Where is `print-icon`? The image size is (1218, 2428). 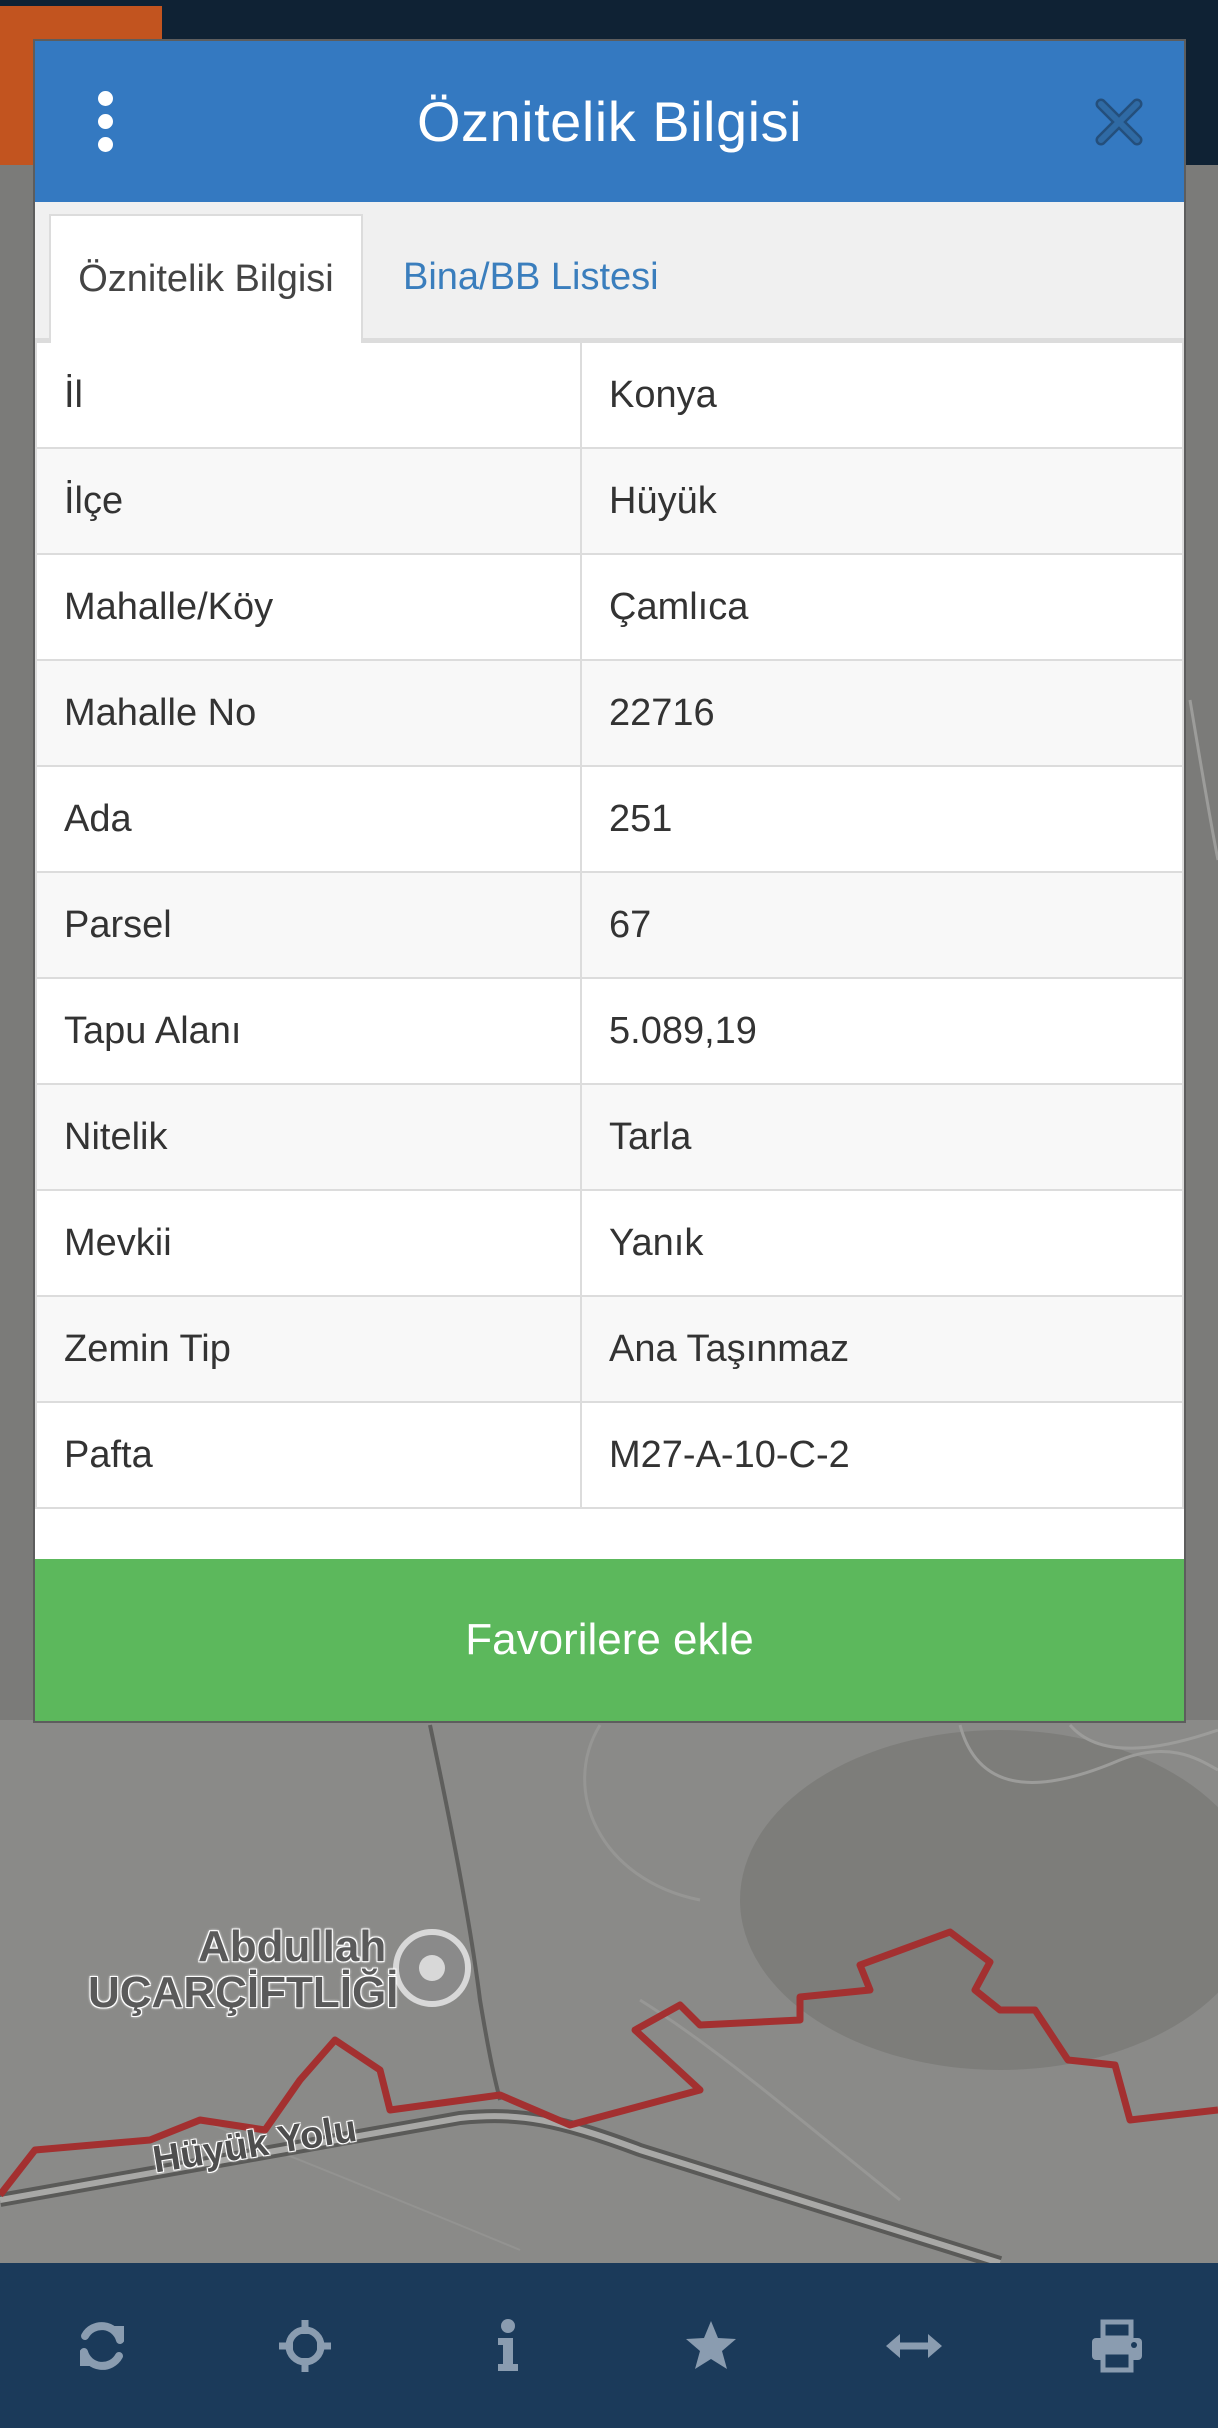 print-icon is located at coordinates (1117, 2346).